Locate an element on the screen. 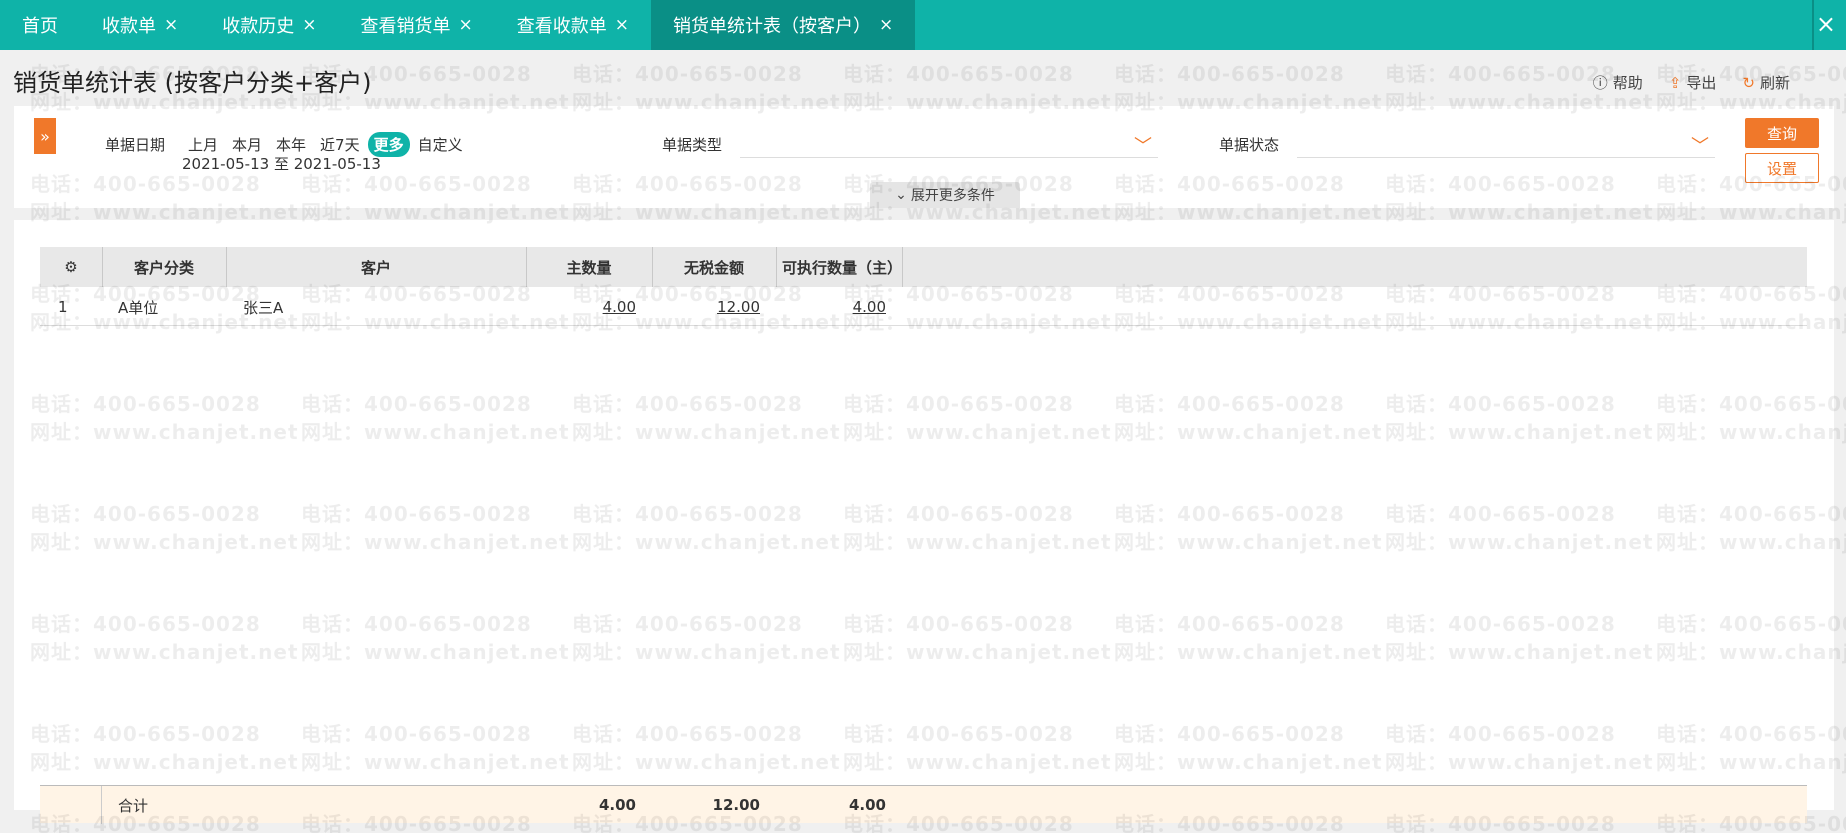 This screenshot has height=833, width=1846. doc-status-label: 单据状态 is located at coordinates (1249, 145).